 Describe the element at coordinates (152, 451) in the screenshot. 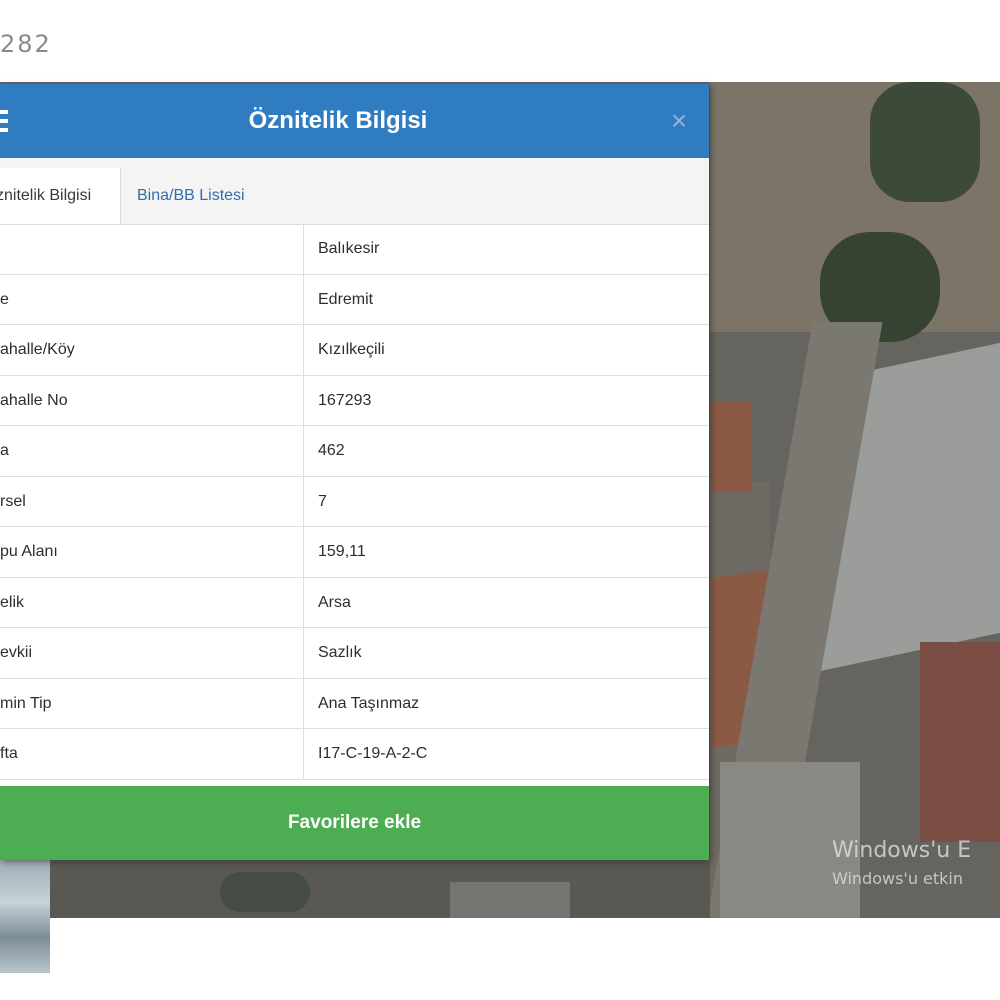

I see `row-label: a` at that location.